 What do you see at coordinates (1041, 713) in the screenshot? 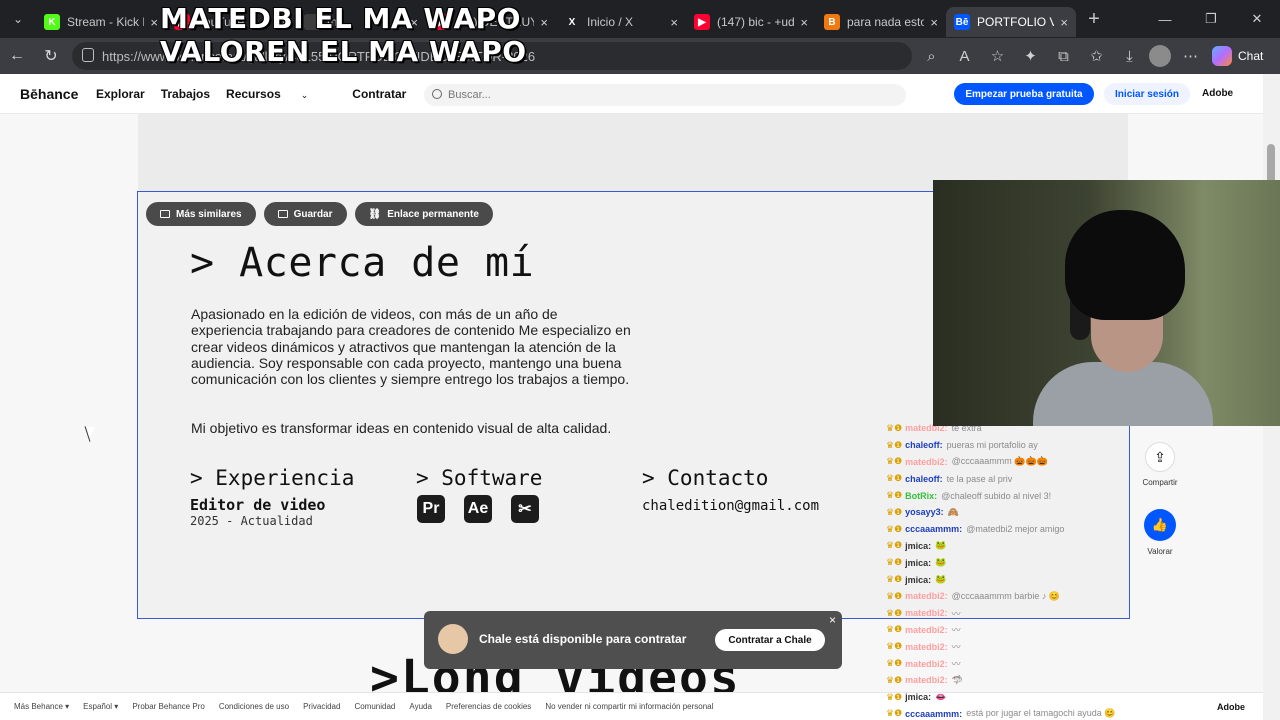
I see `chat-text: está por jugar el tamagochi ayuda 😊` at bounding box center [1041, 713].